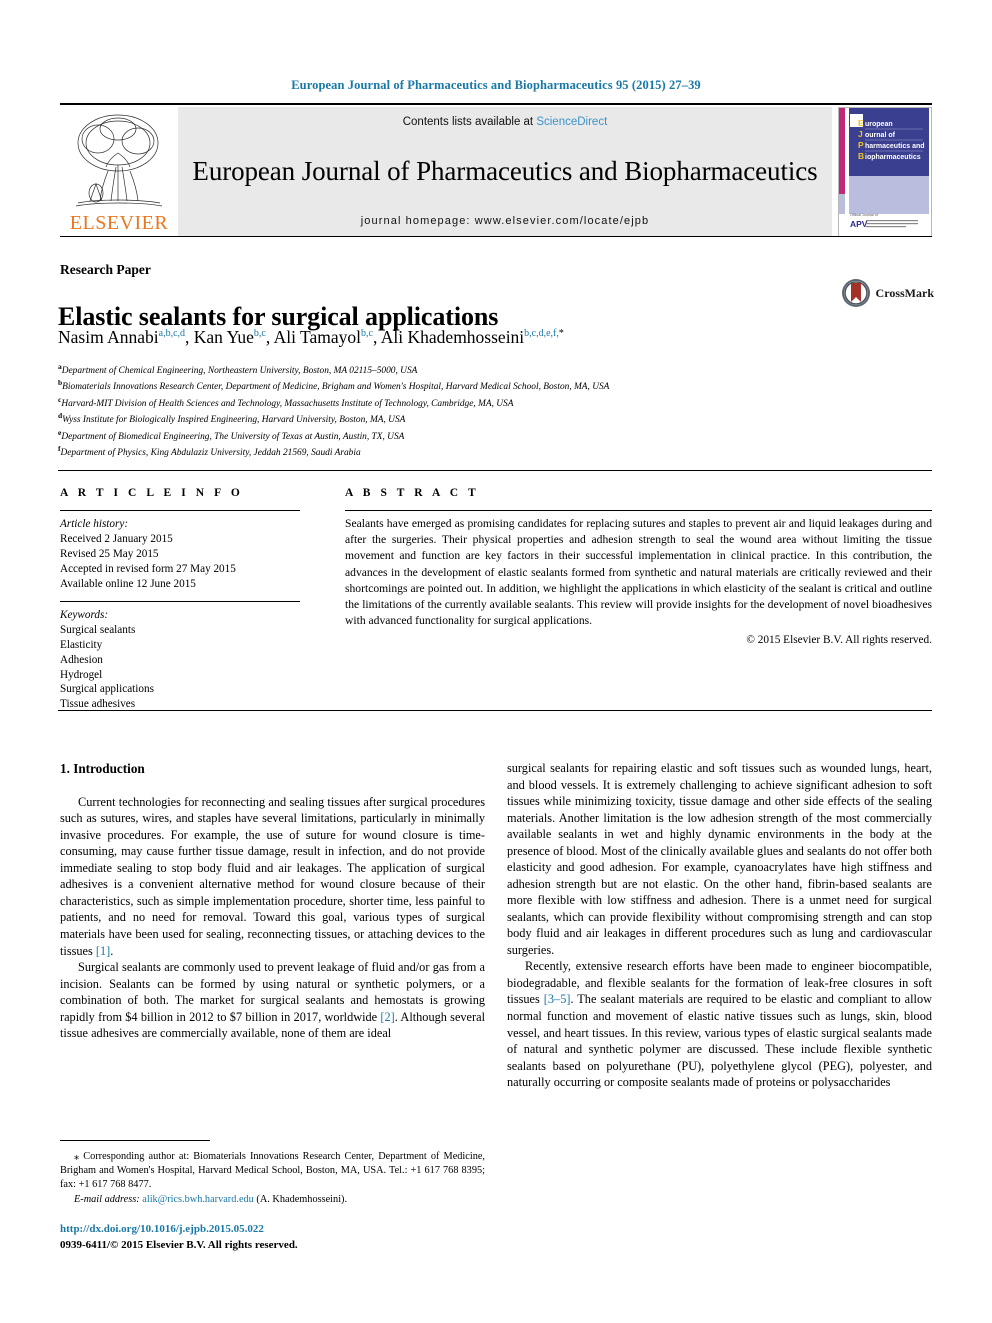 This screenshot has height=1323, width=992. Describe the element at coordinates (172, 334) in the screenshot. I see `author-affiliation-marks: a,b,c,d` at that location.